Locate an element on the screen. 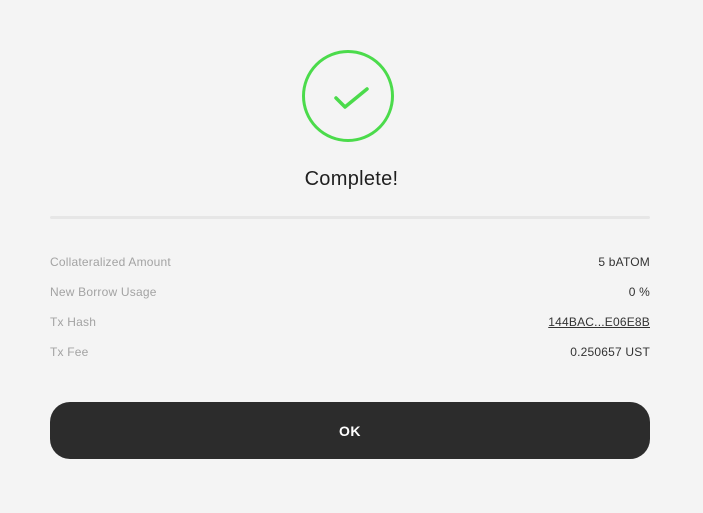 The width and height of the screenshot is (703, 513). dialog-title: Complete! is located at coordinates (351, 179).